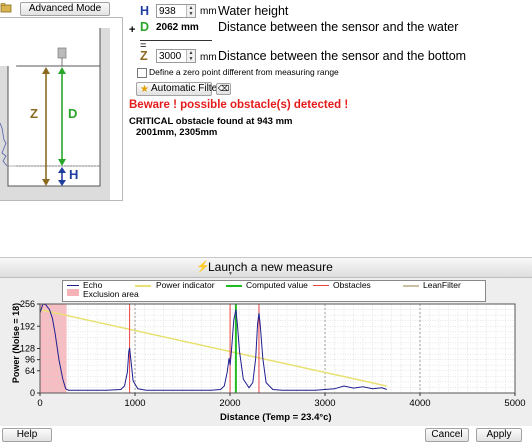  What do you see at coordinates (132, 30) in the screenshot?
I see `plus-sign: +` at bounding box center [132, 30].